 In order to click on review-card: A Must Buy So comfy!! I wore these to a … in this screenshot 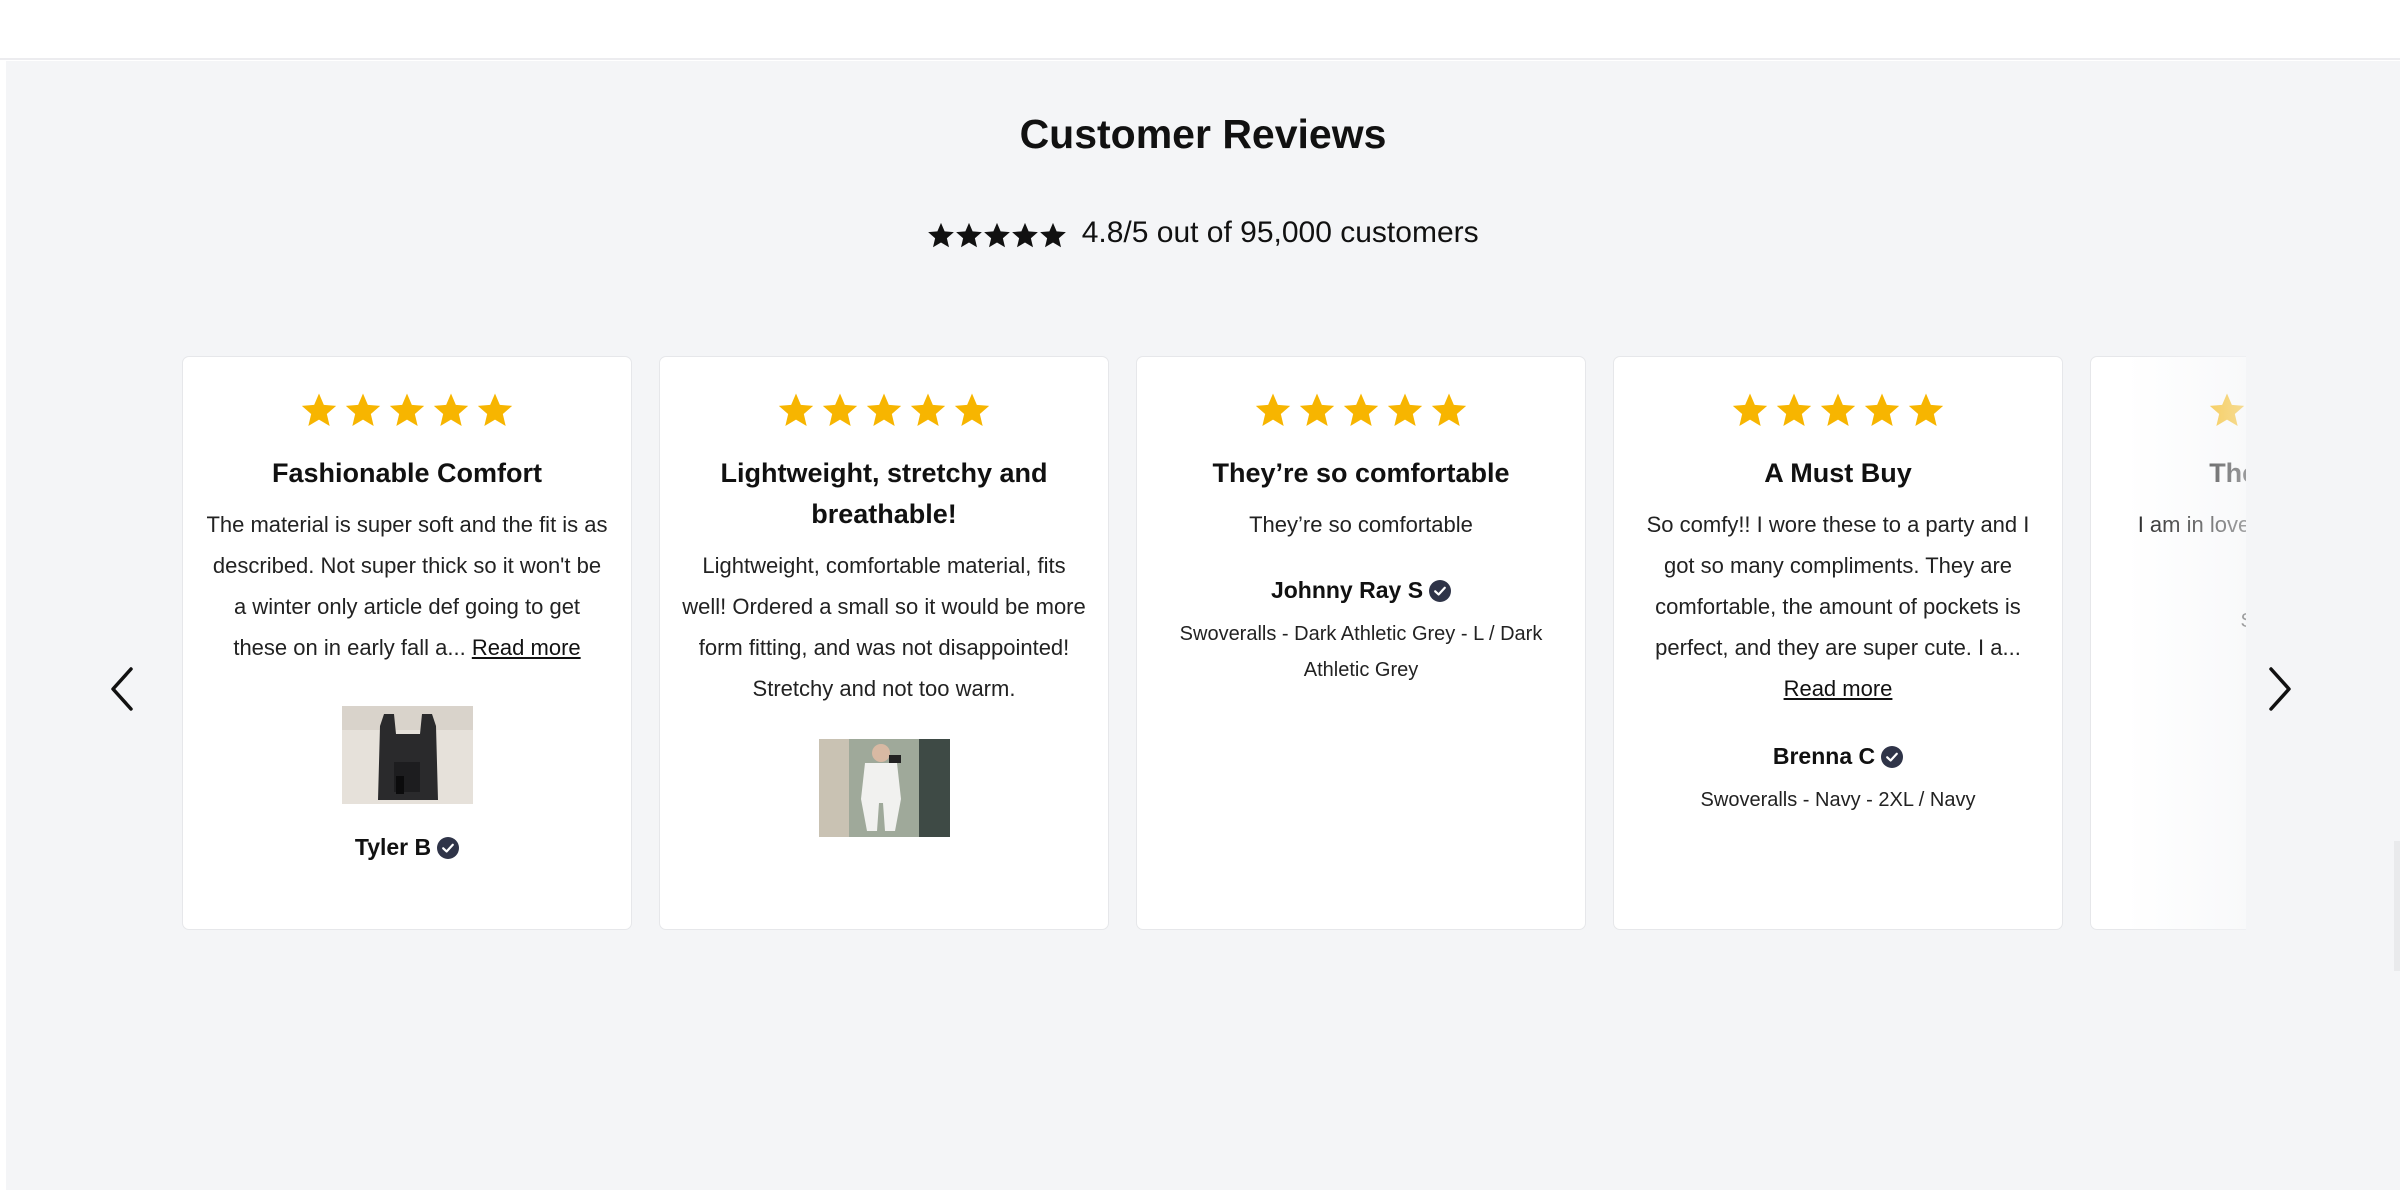, I will do `click(1838, 643)`.